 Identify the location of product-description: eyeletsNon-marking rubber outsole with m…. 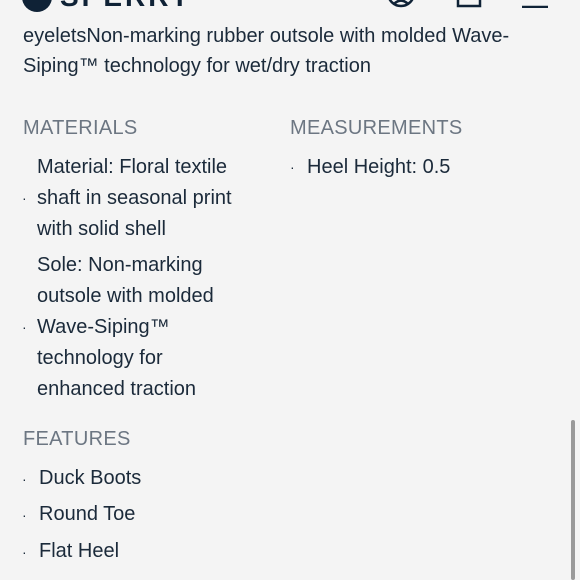
(266, 51).